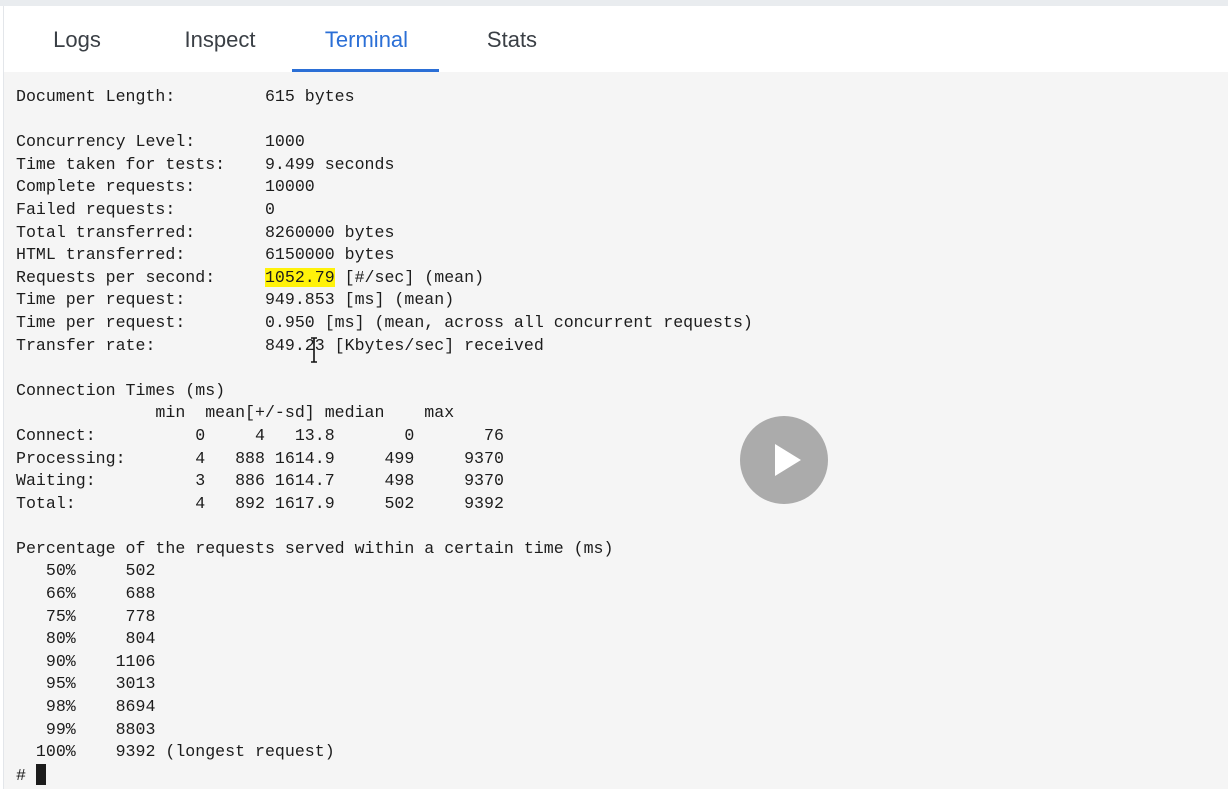 The width and height of the screenshot is (1228, 789). Describe the element at coordinates (121, 390) in the screenshot. I see `connection-times-title: Connection Times (ms)` at that location.